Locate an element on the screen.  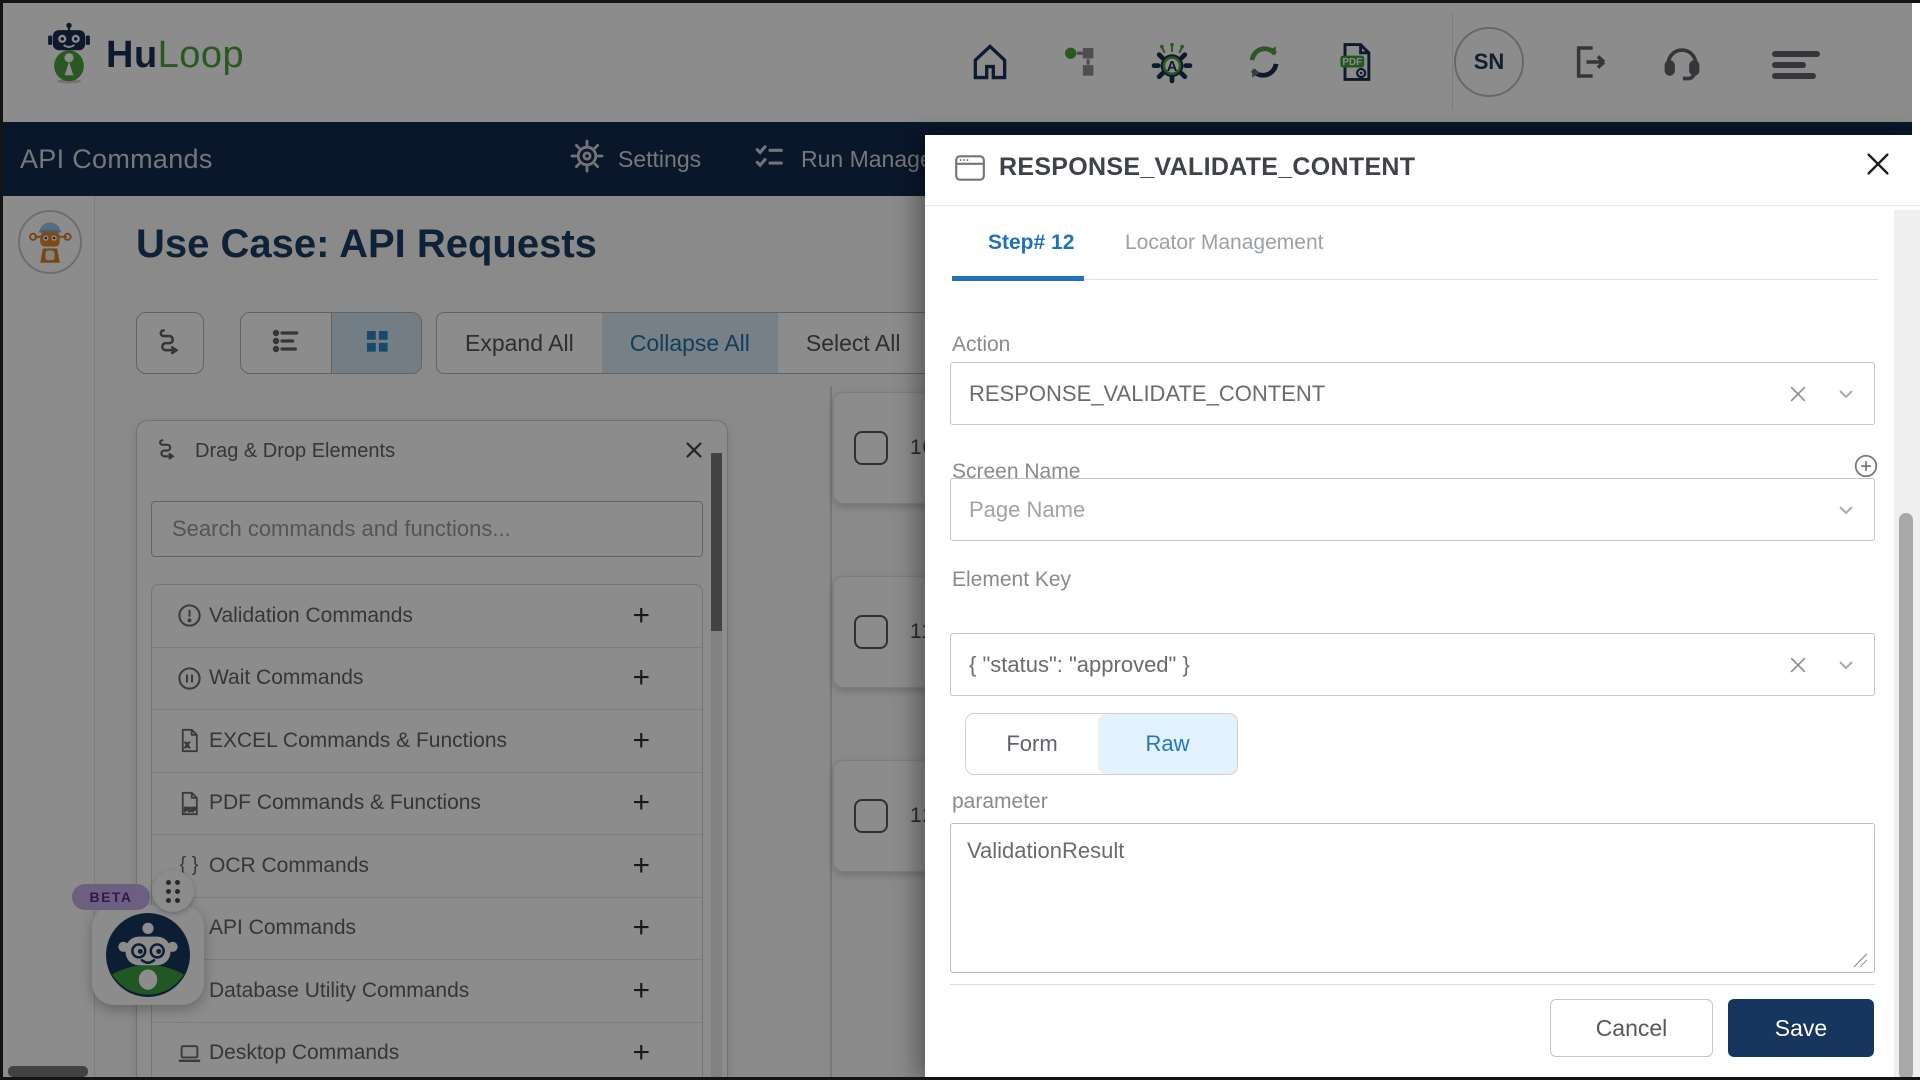
save-button: Save is located at coordinates (1801, 1028).